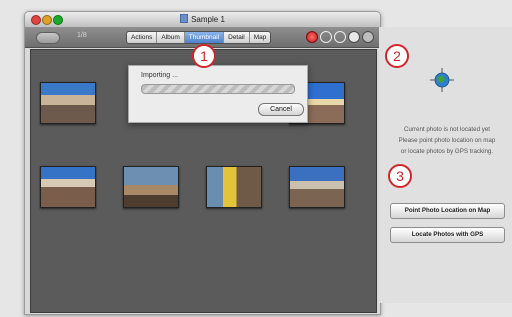  What do you see at coordinates (48, 38) in the screenshot?
I see `navigation-toggle-button` at bounding box center [48, 38].